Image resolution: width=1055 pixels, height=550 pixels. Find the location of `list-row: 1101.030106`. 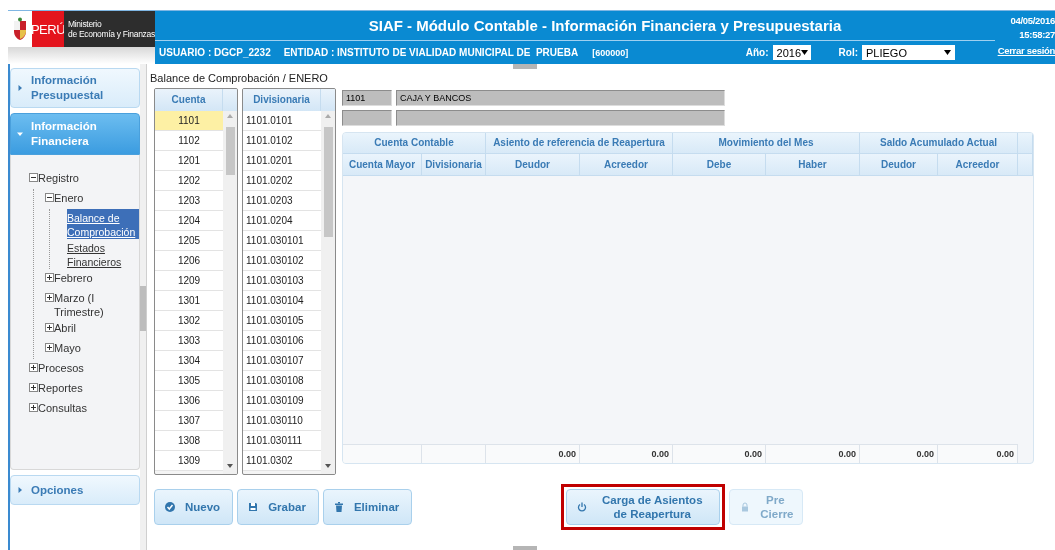

list-row: 1101.030106 is located at coordinates (282, 341).